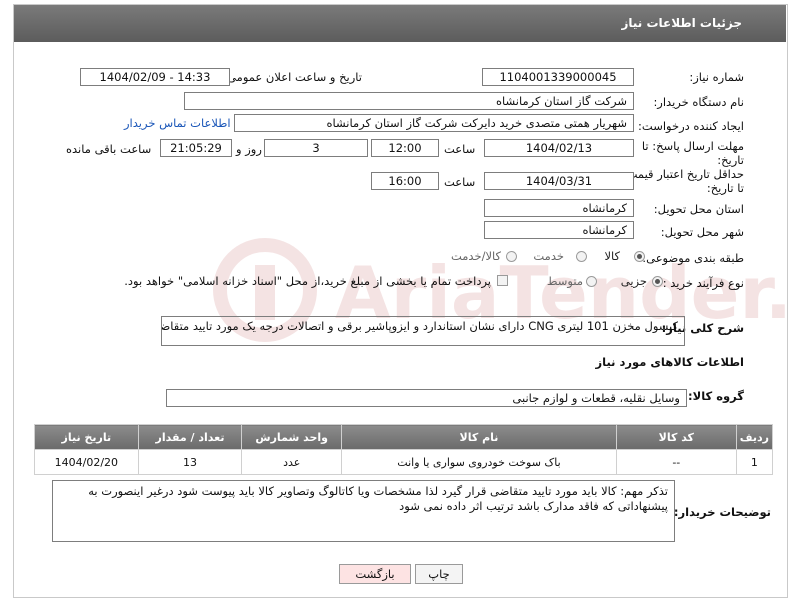 The image size is (788, 598). What do you see at coordinates (559, 148) in the screenshot?
I see `deadline-date-field: 1404/02/13` at bounding box center [559, 148].